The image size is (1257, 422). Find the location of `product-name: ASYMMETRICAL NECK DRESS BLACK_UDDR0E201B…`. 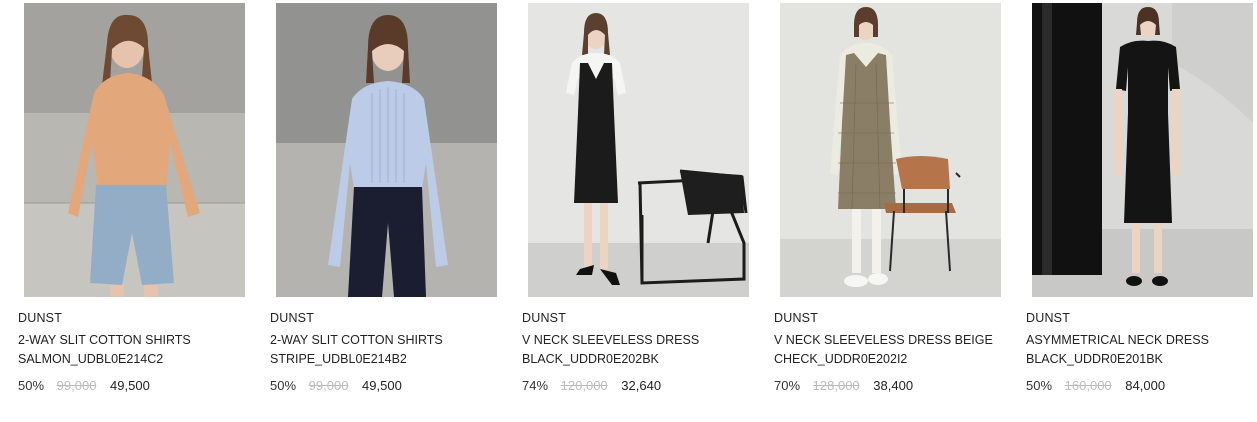

product-name: ASYMMETRICAL NECK DRESS BLACK_UDDR0E201B… is located at coordinates (1141, 350).